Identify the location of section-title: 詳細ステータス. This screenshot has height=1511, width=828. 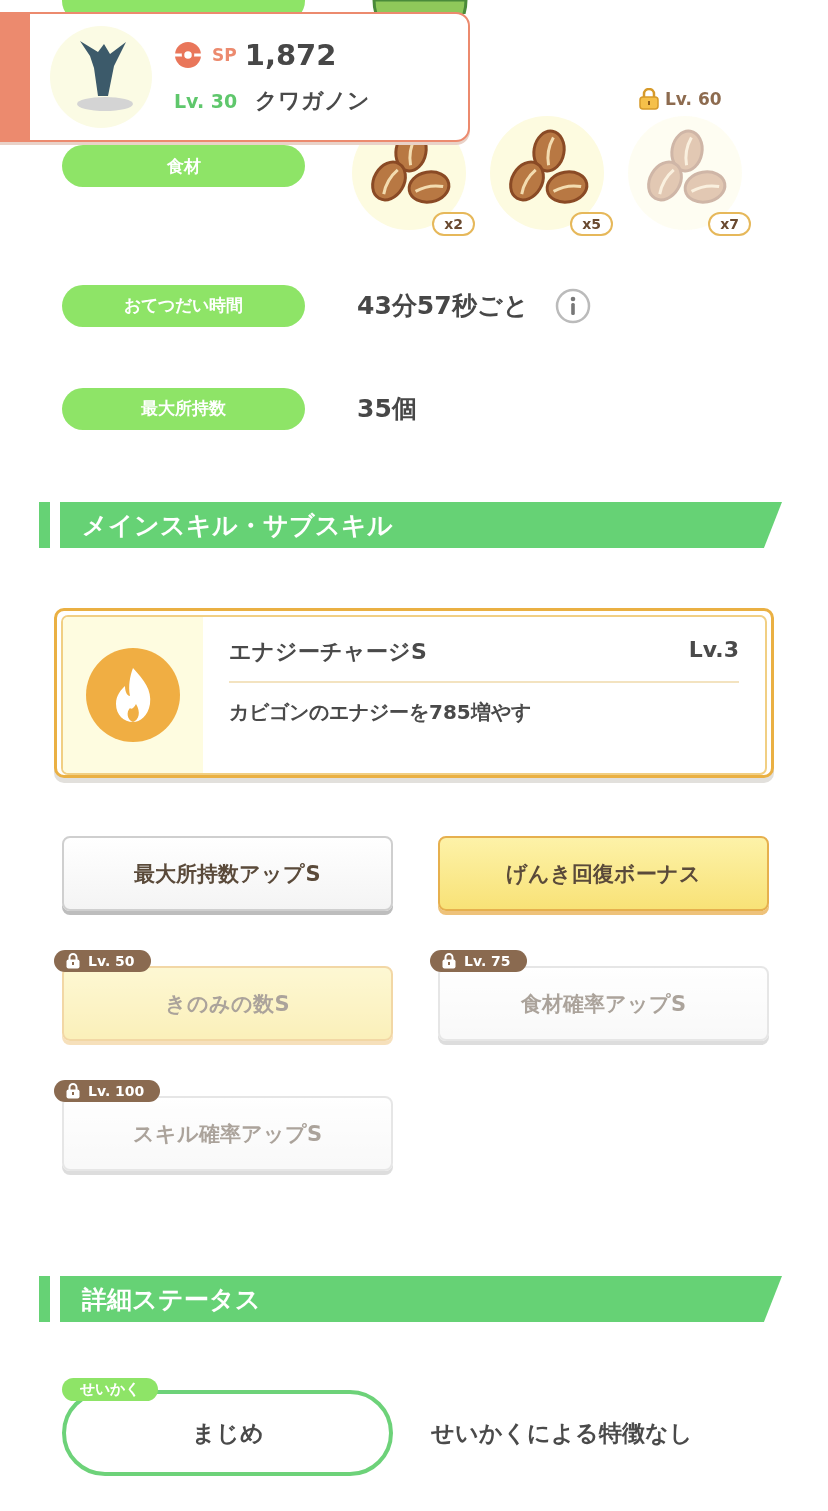
(421, 1299).